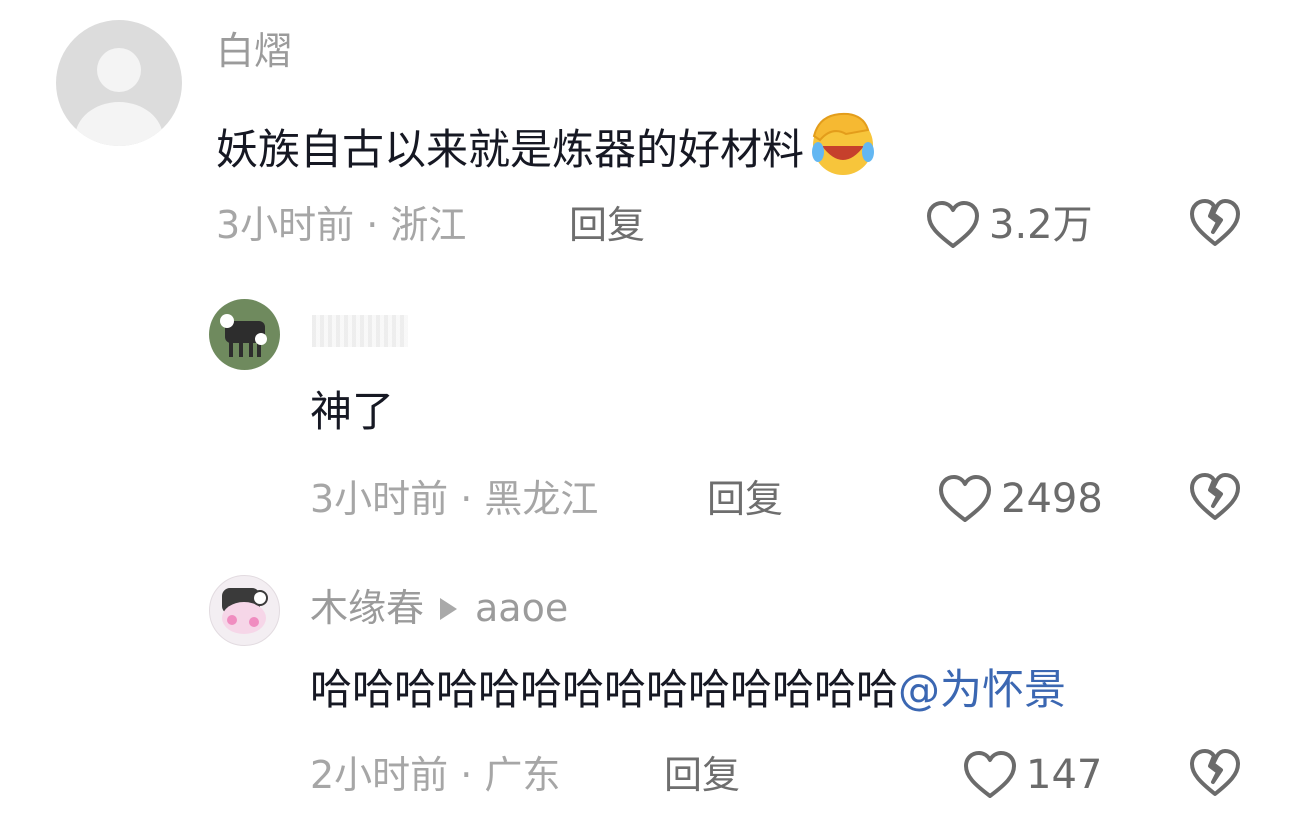 The image size is (1311, 839). I want to click on mention-link: @为怀景, so click(982, 689).